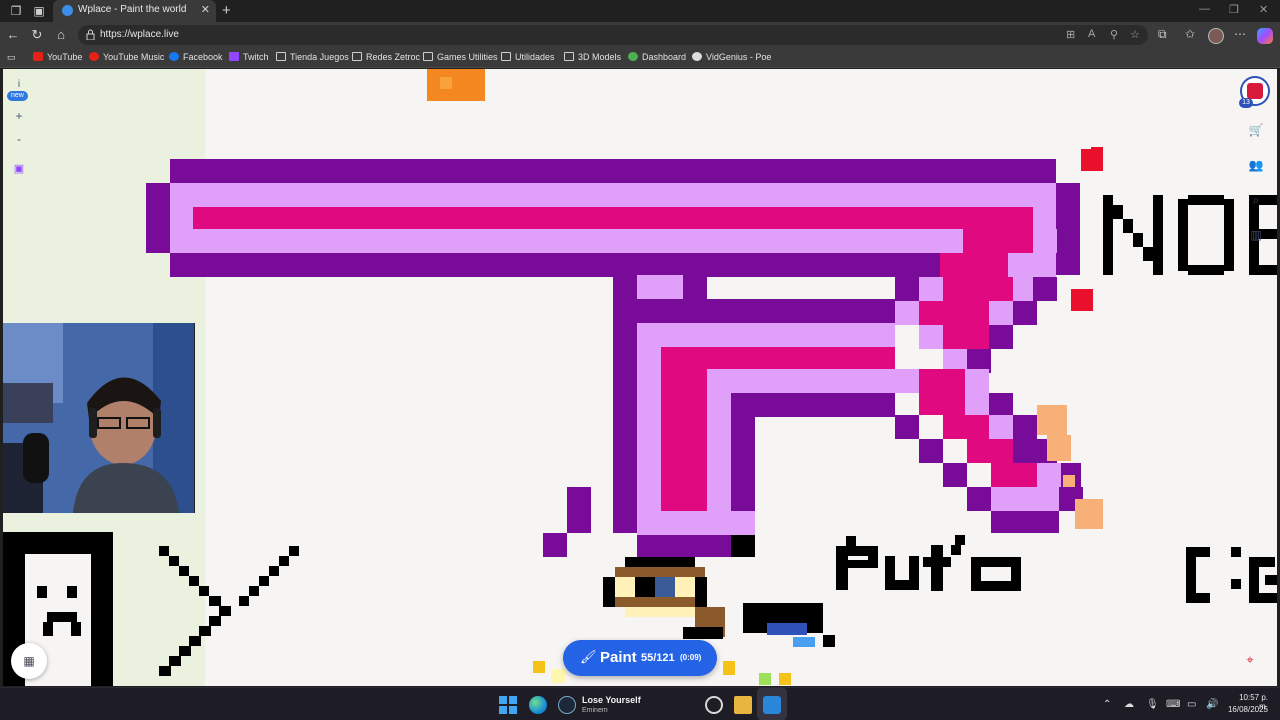 The image size is (1280, 720). Describe the element at coordinates (19, 168) in the screenshot. I see `twitch-icon: ▣` at that location.